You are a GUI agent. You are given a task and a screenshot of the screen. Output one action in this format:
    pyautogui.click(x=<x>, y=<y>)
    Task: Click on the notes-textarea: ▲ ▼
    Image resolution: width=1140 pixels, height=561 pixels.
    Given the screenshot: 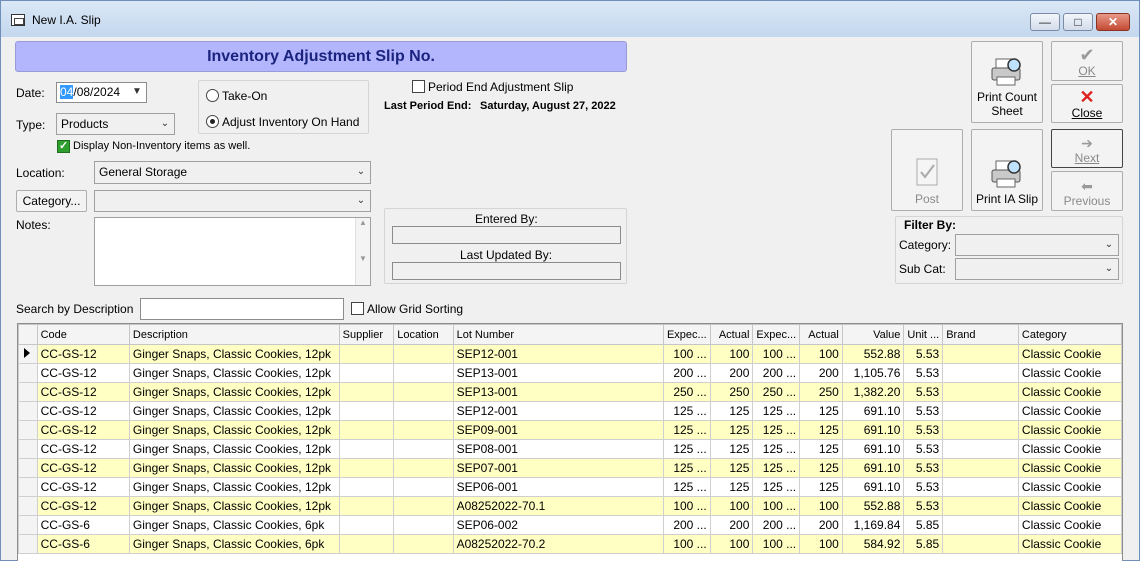 What is the action you would take?
    pyautogui.click(x=232, y=251)
    